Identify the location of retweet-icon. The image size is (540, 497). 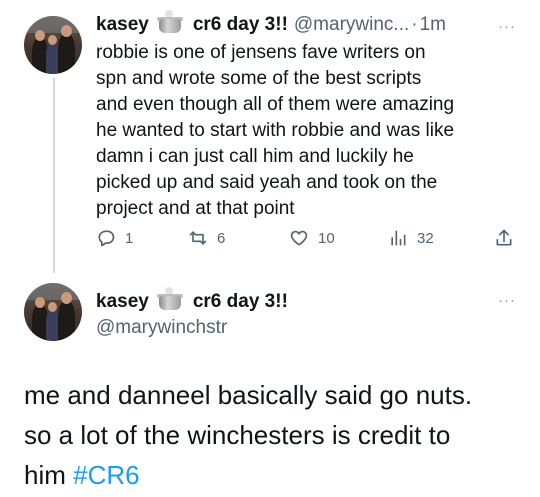
(198, 238).